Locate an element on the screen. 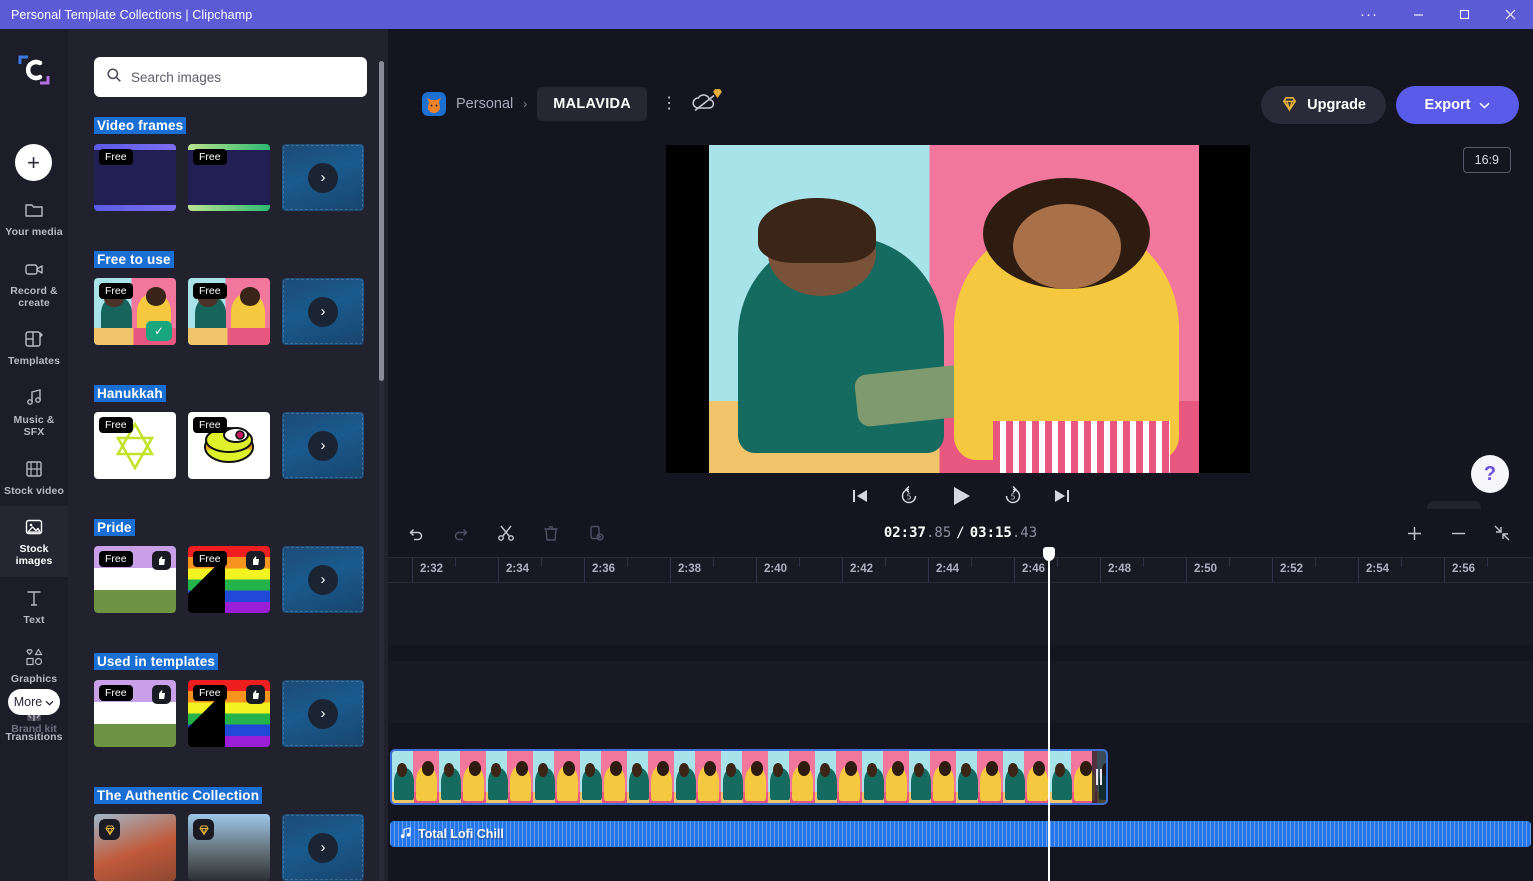  thumb-up-icon is located at coordinates (161, 694).